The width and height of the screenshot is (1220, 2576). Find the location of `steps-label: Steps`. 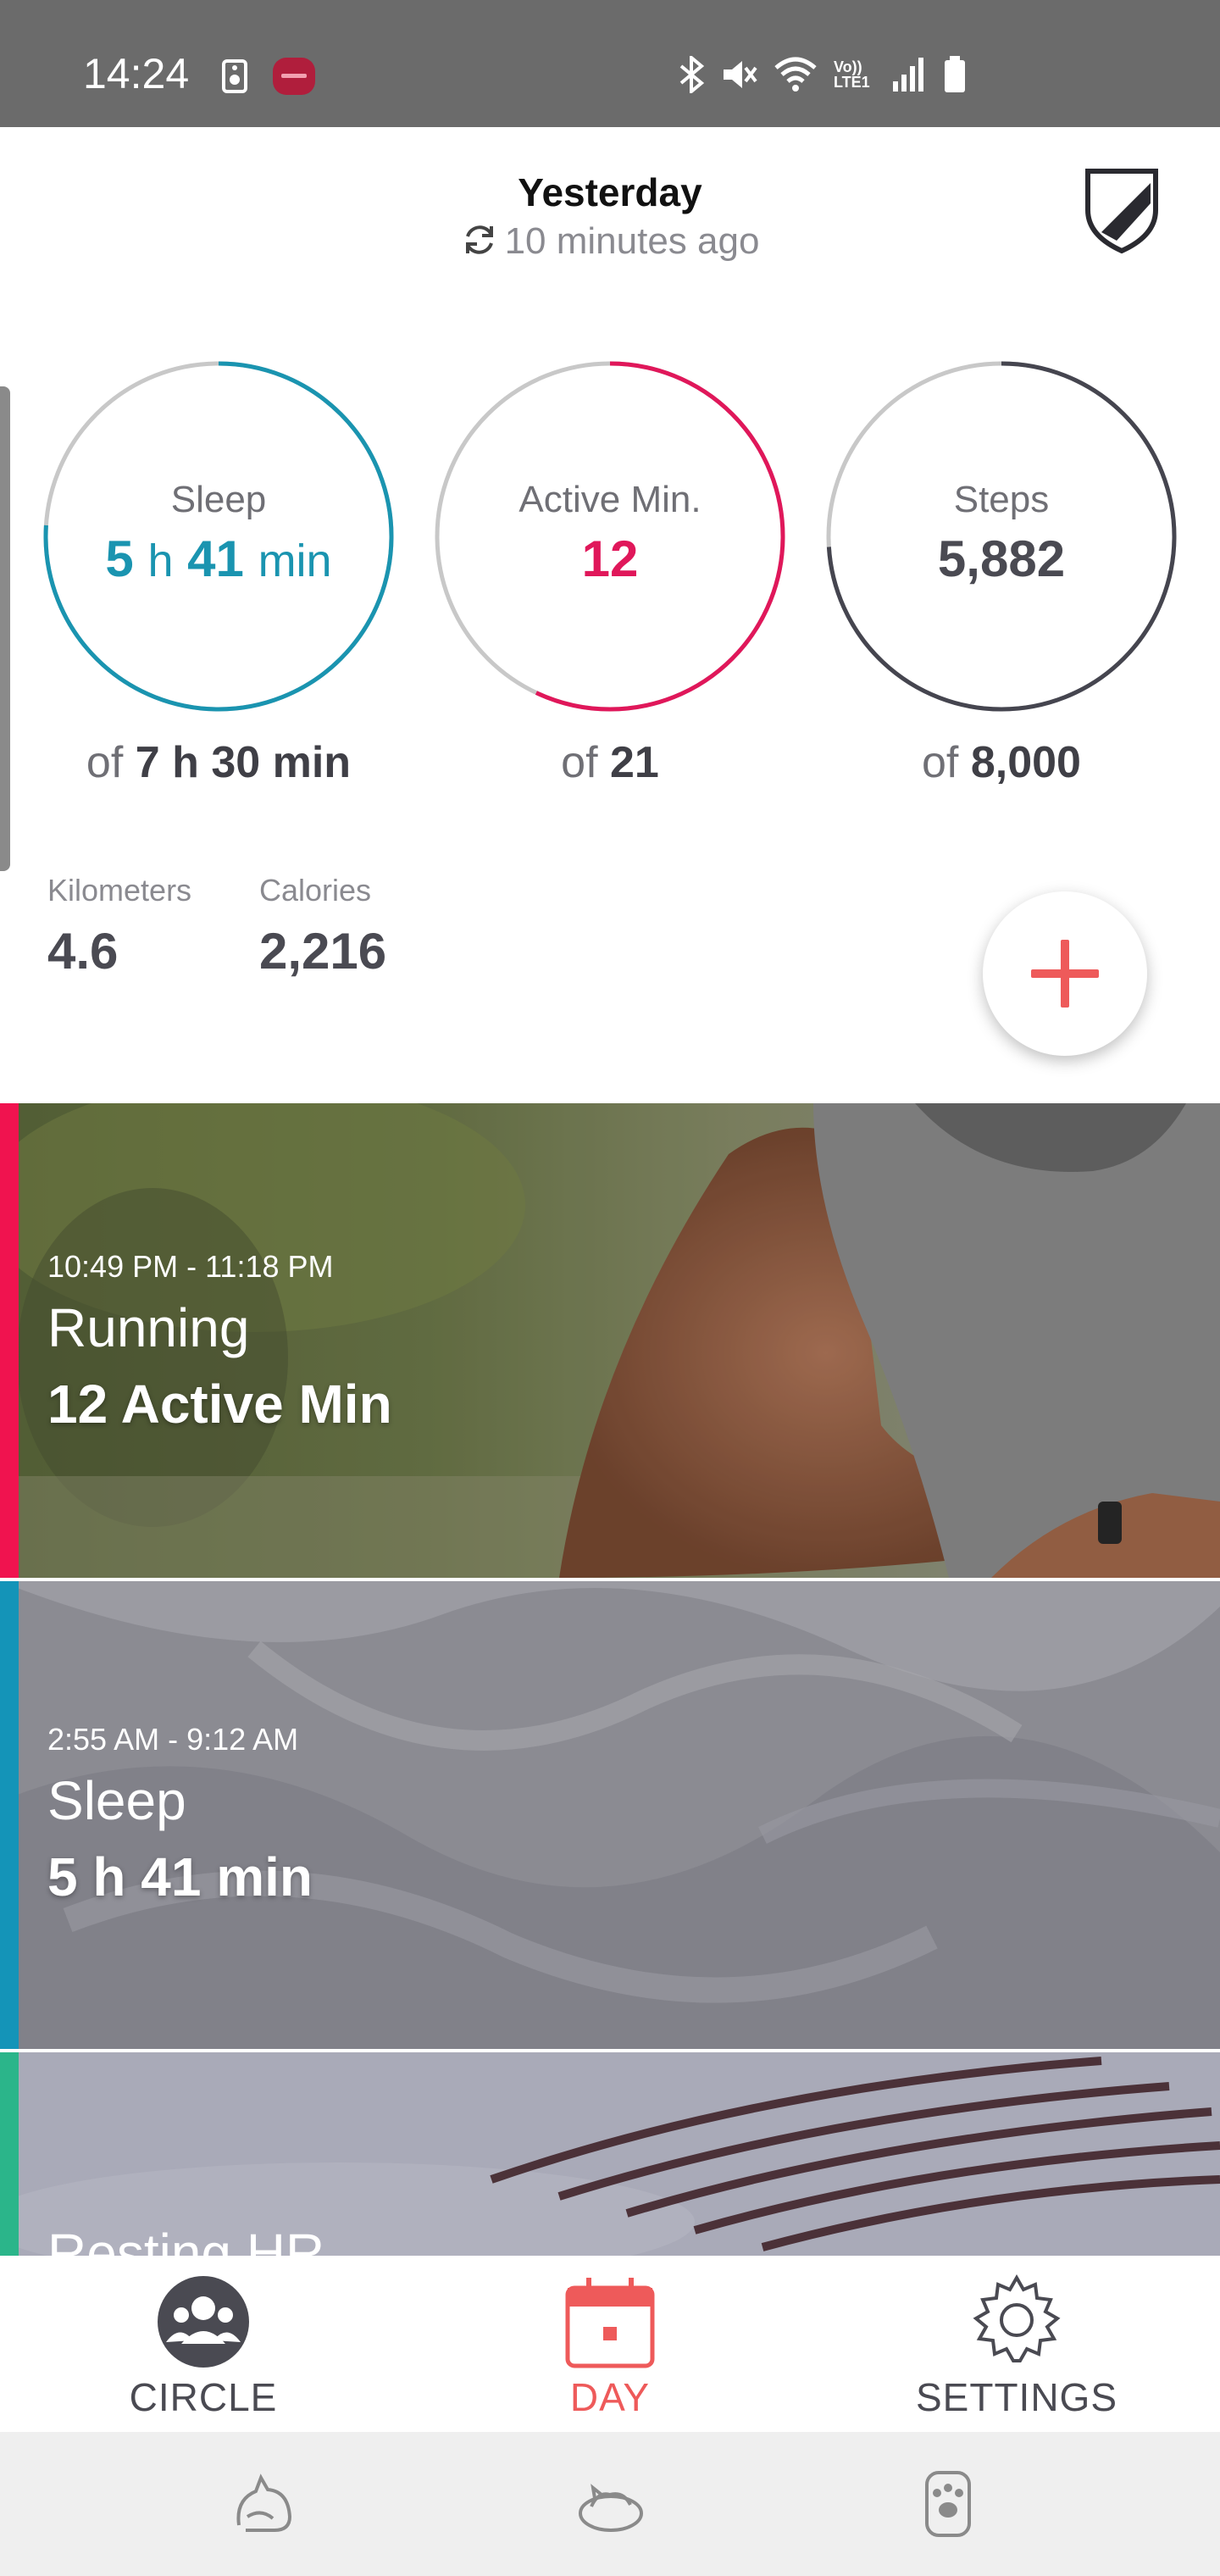

steps-label: Steps is located at coordinates (1001, 499).